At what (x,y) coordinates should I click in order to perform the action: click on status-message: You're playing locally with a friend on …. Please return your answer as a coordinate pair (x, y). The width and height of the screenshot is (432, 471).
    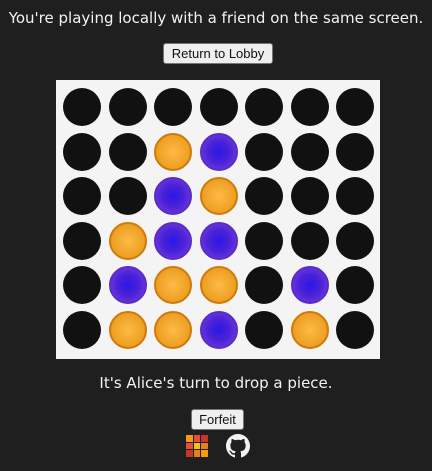
    Looking at the image, I should click on (216, 18).